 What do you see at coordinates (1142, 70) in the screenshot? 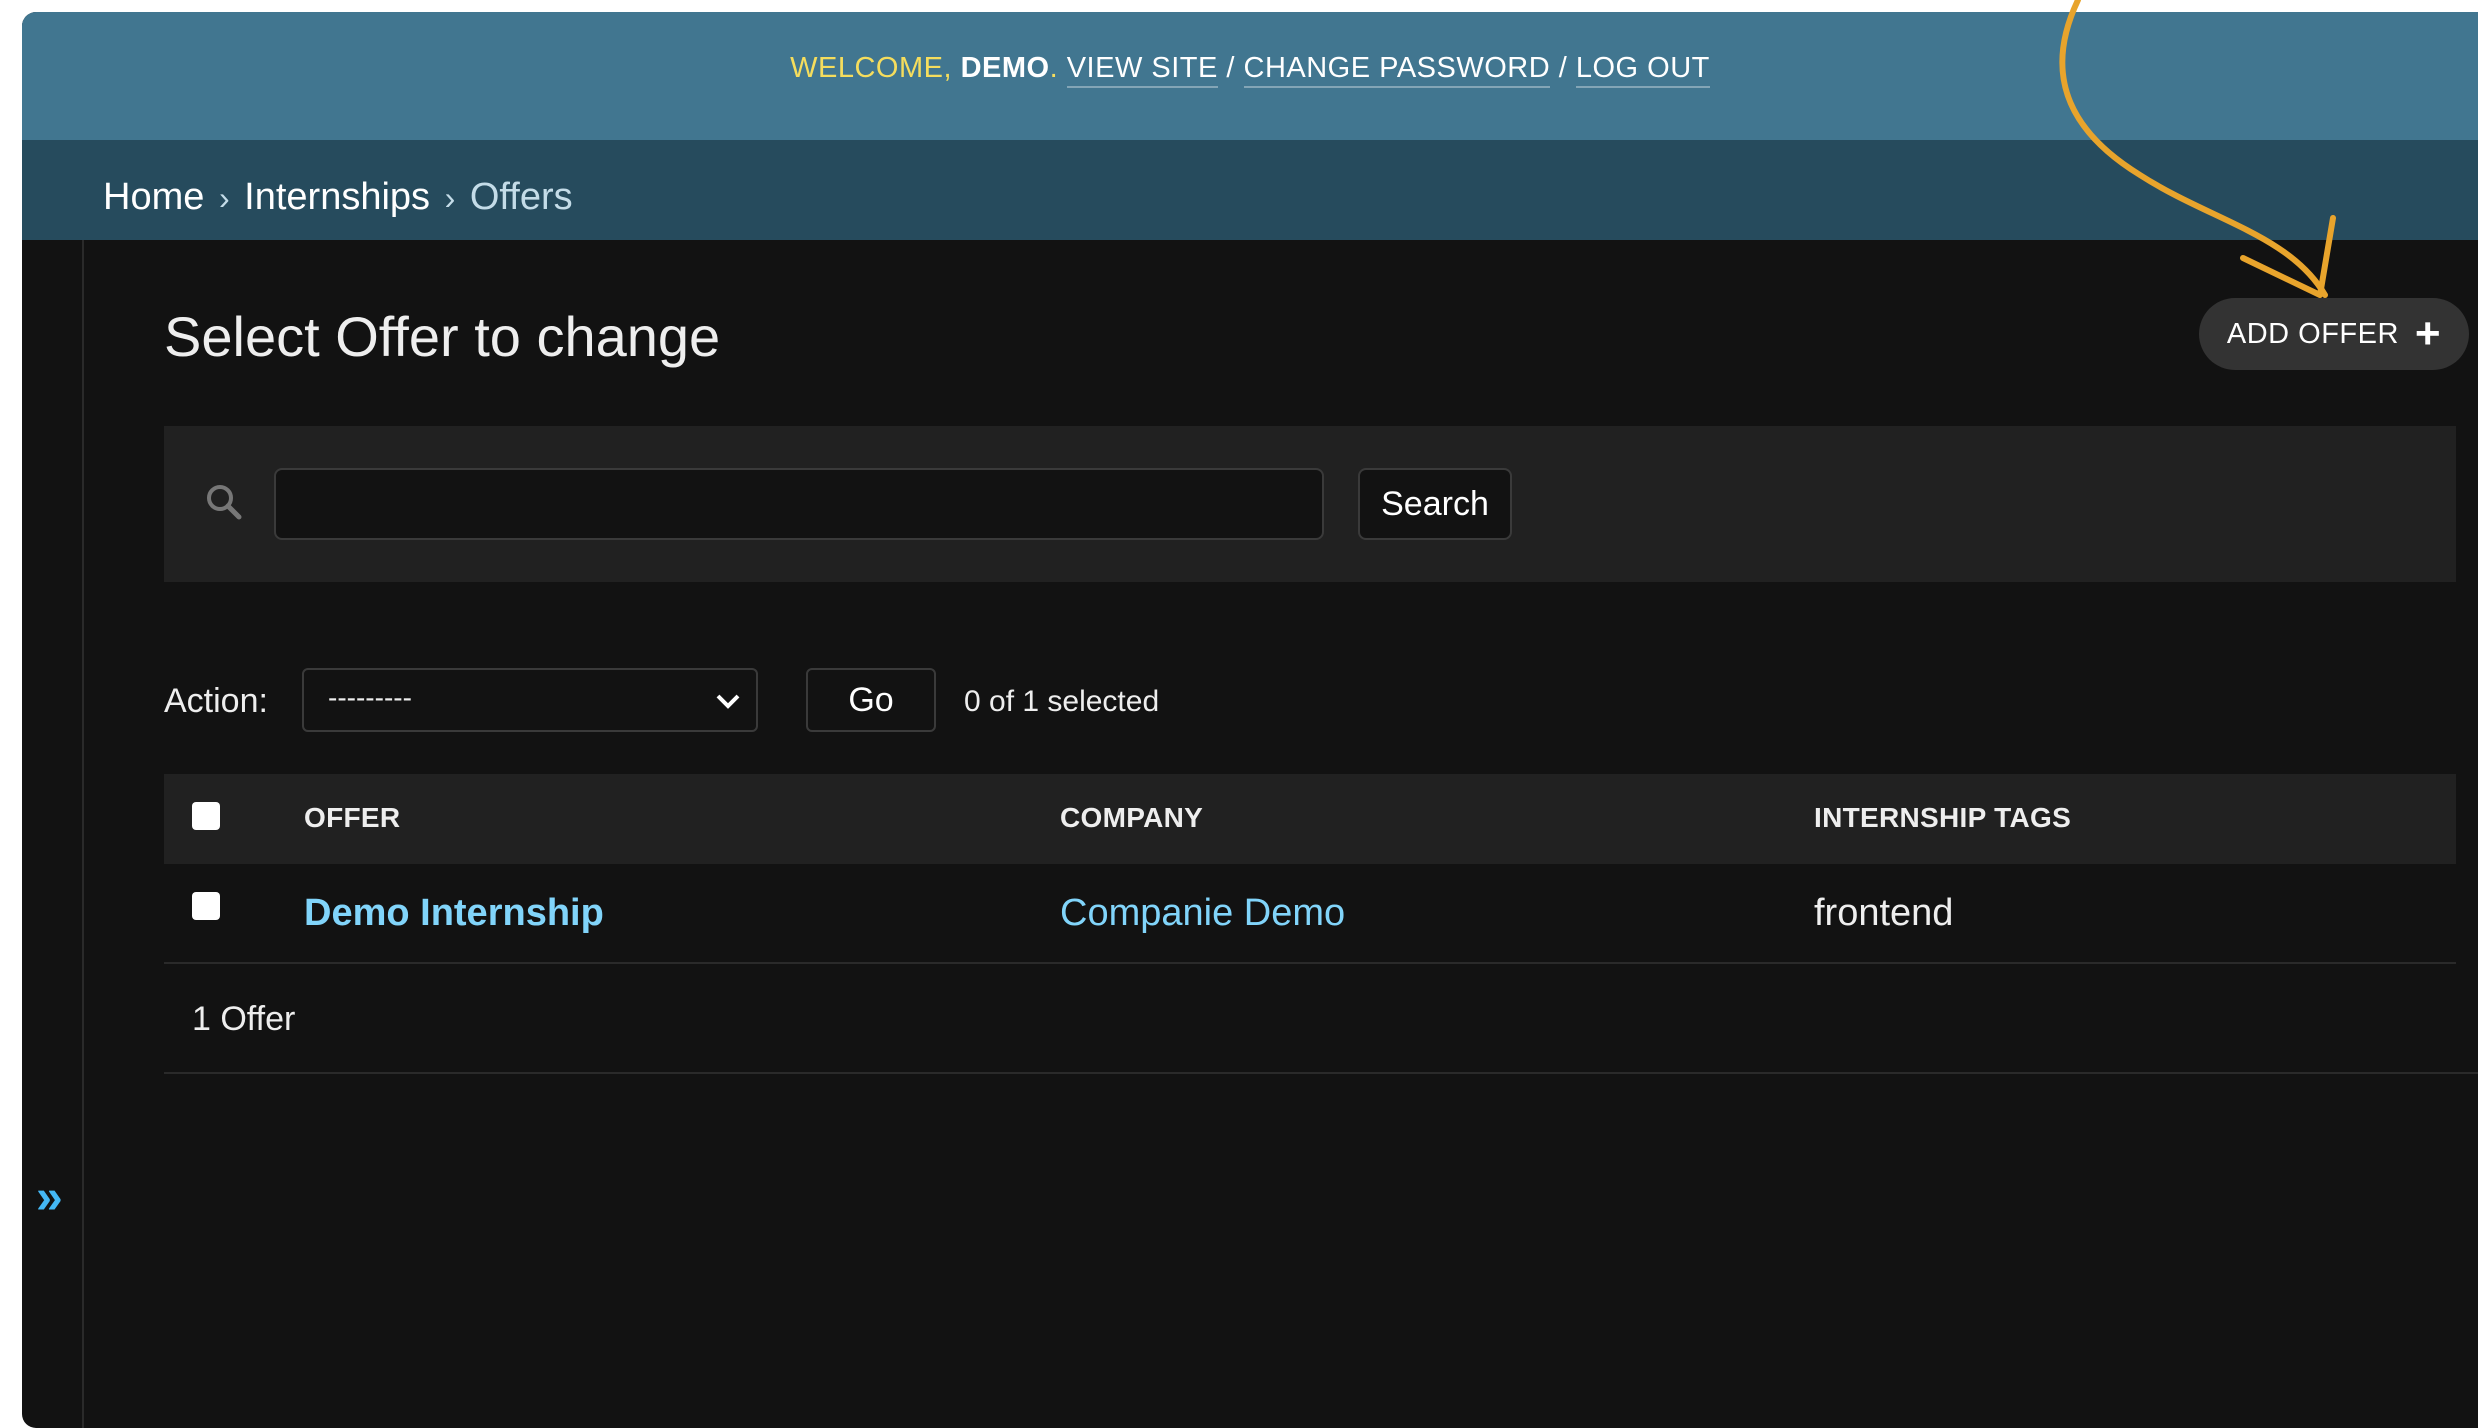
I see `view-site-link: VIEW SITE` at bounding box center [1142, 70].